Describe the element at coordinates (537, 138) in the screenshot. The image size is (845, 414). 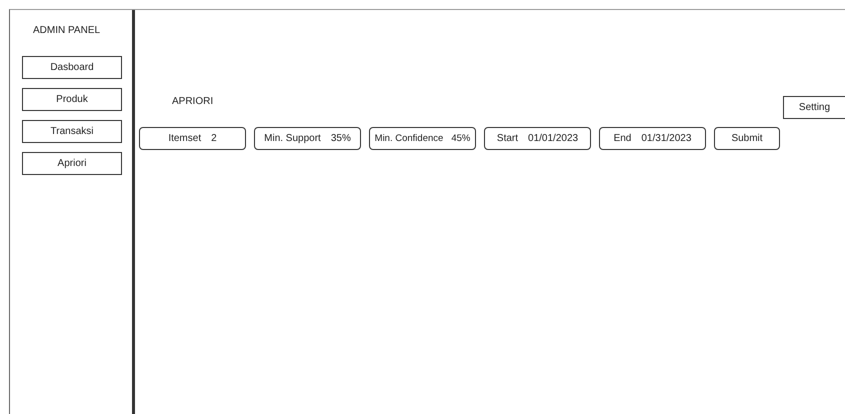
I see `filter-field: Start 01/01/2023` at that location.